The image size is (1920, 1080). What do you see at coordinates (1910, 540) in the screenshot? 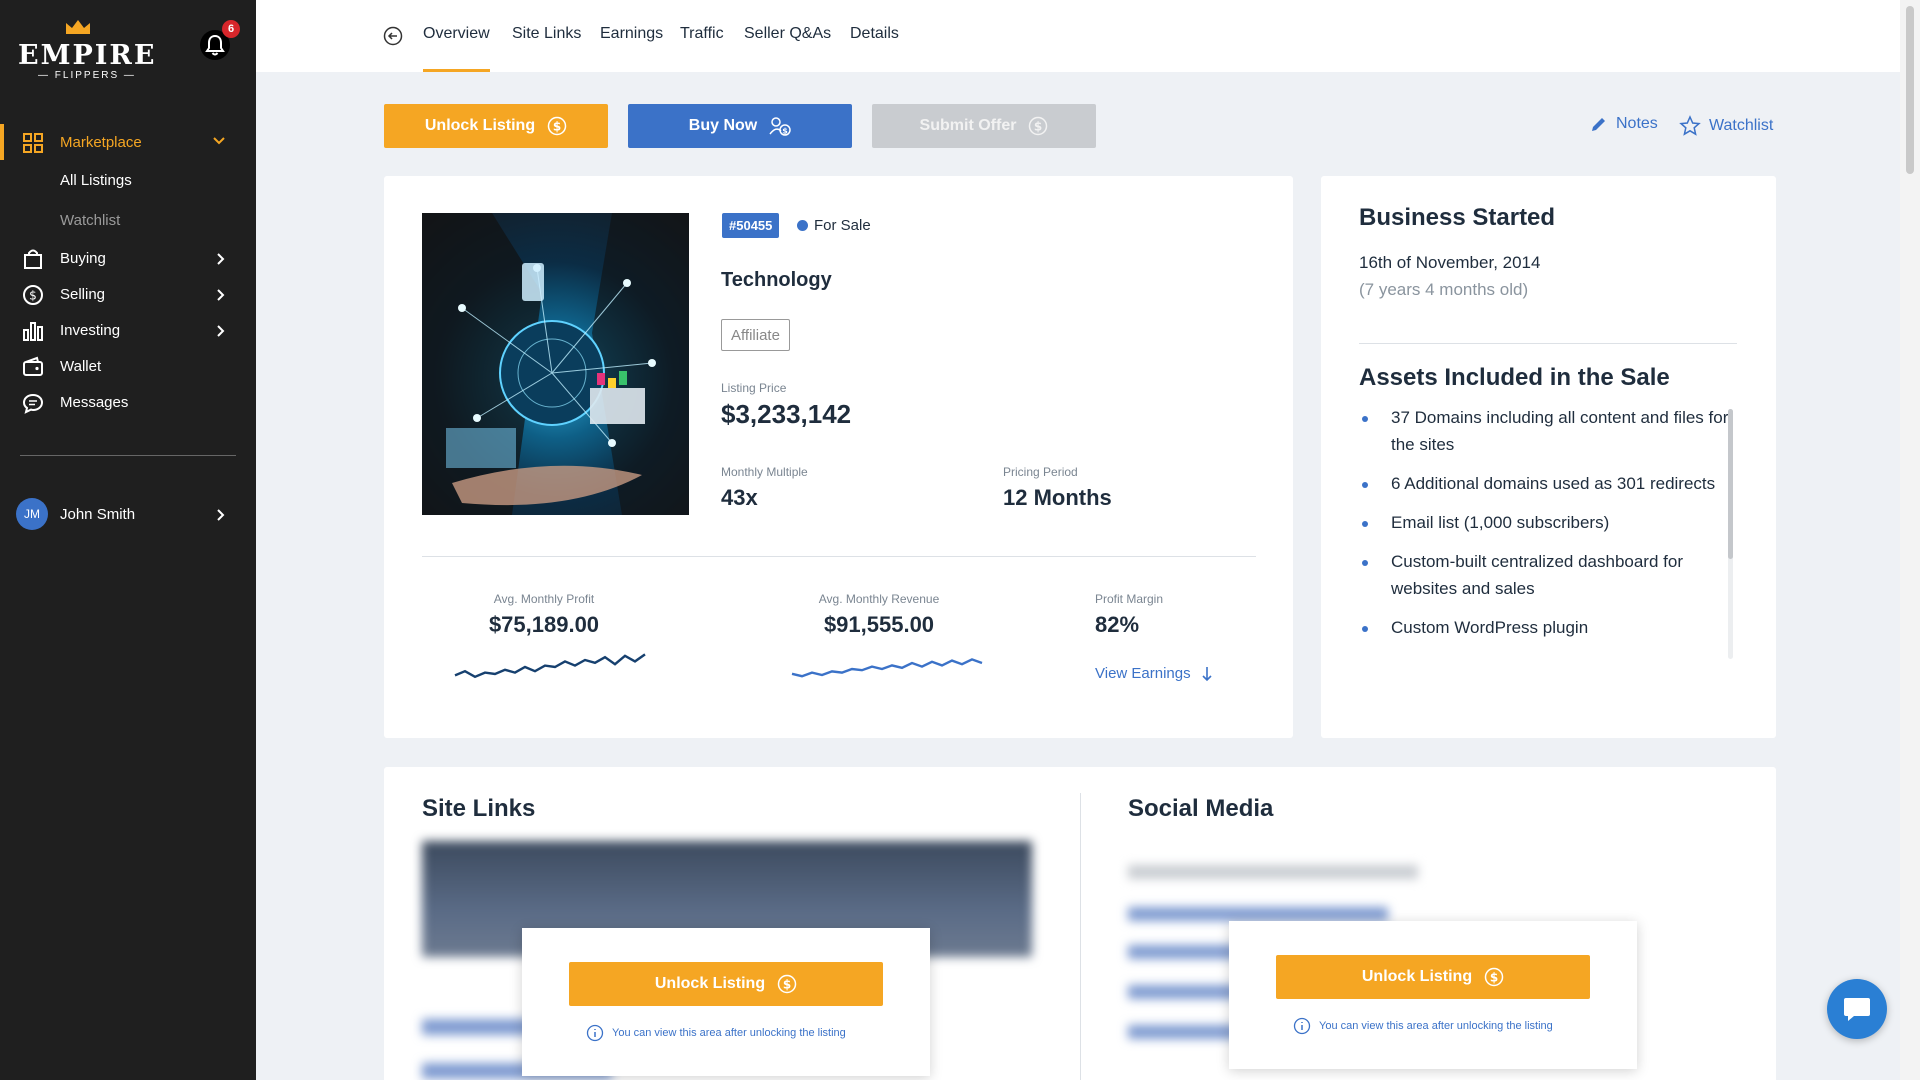
I see `page-scrollbar` at bounding box center [1910, 540].